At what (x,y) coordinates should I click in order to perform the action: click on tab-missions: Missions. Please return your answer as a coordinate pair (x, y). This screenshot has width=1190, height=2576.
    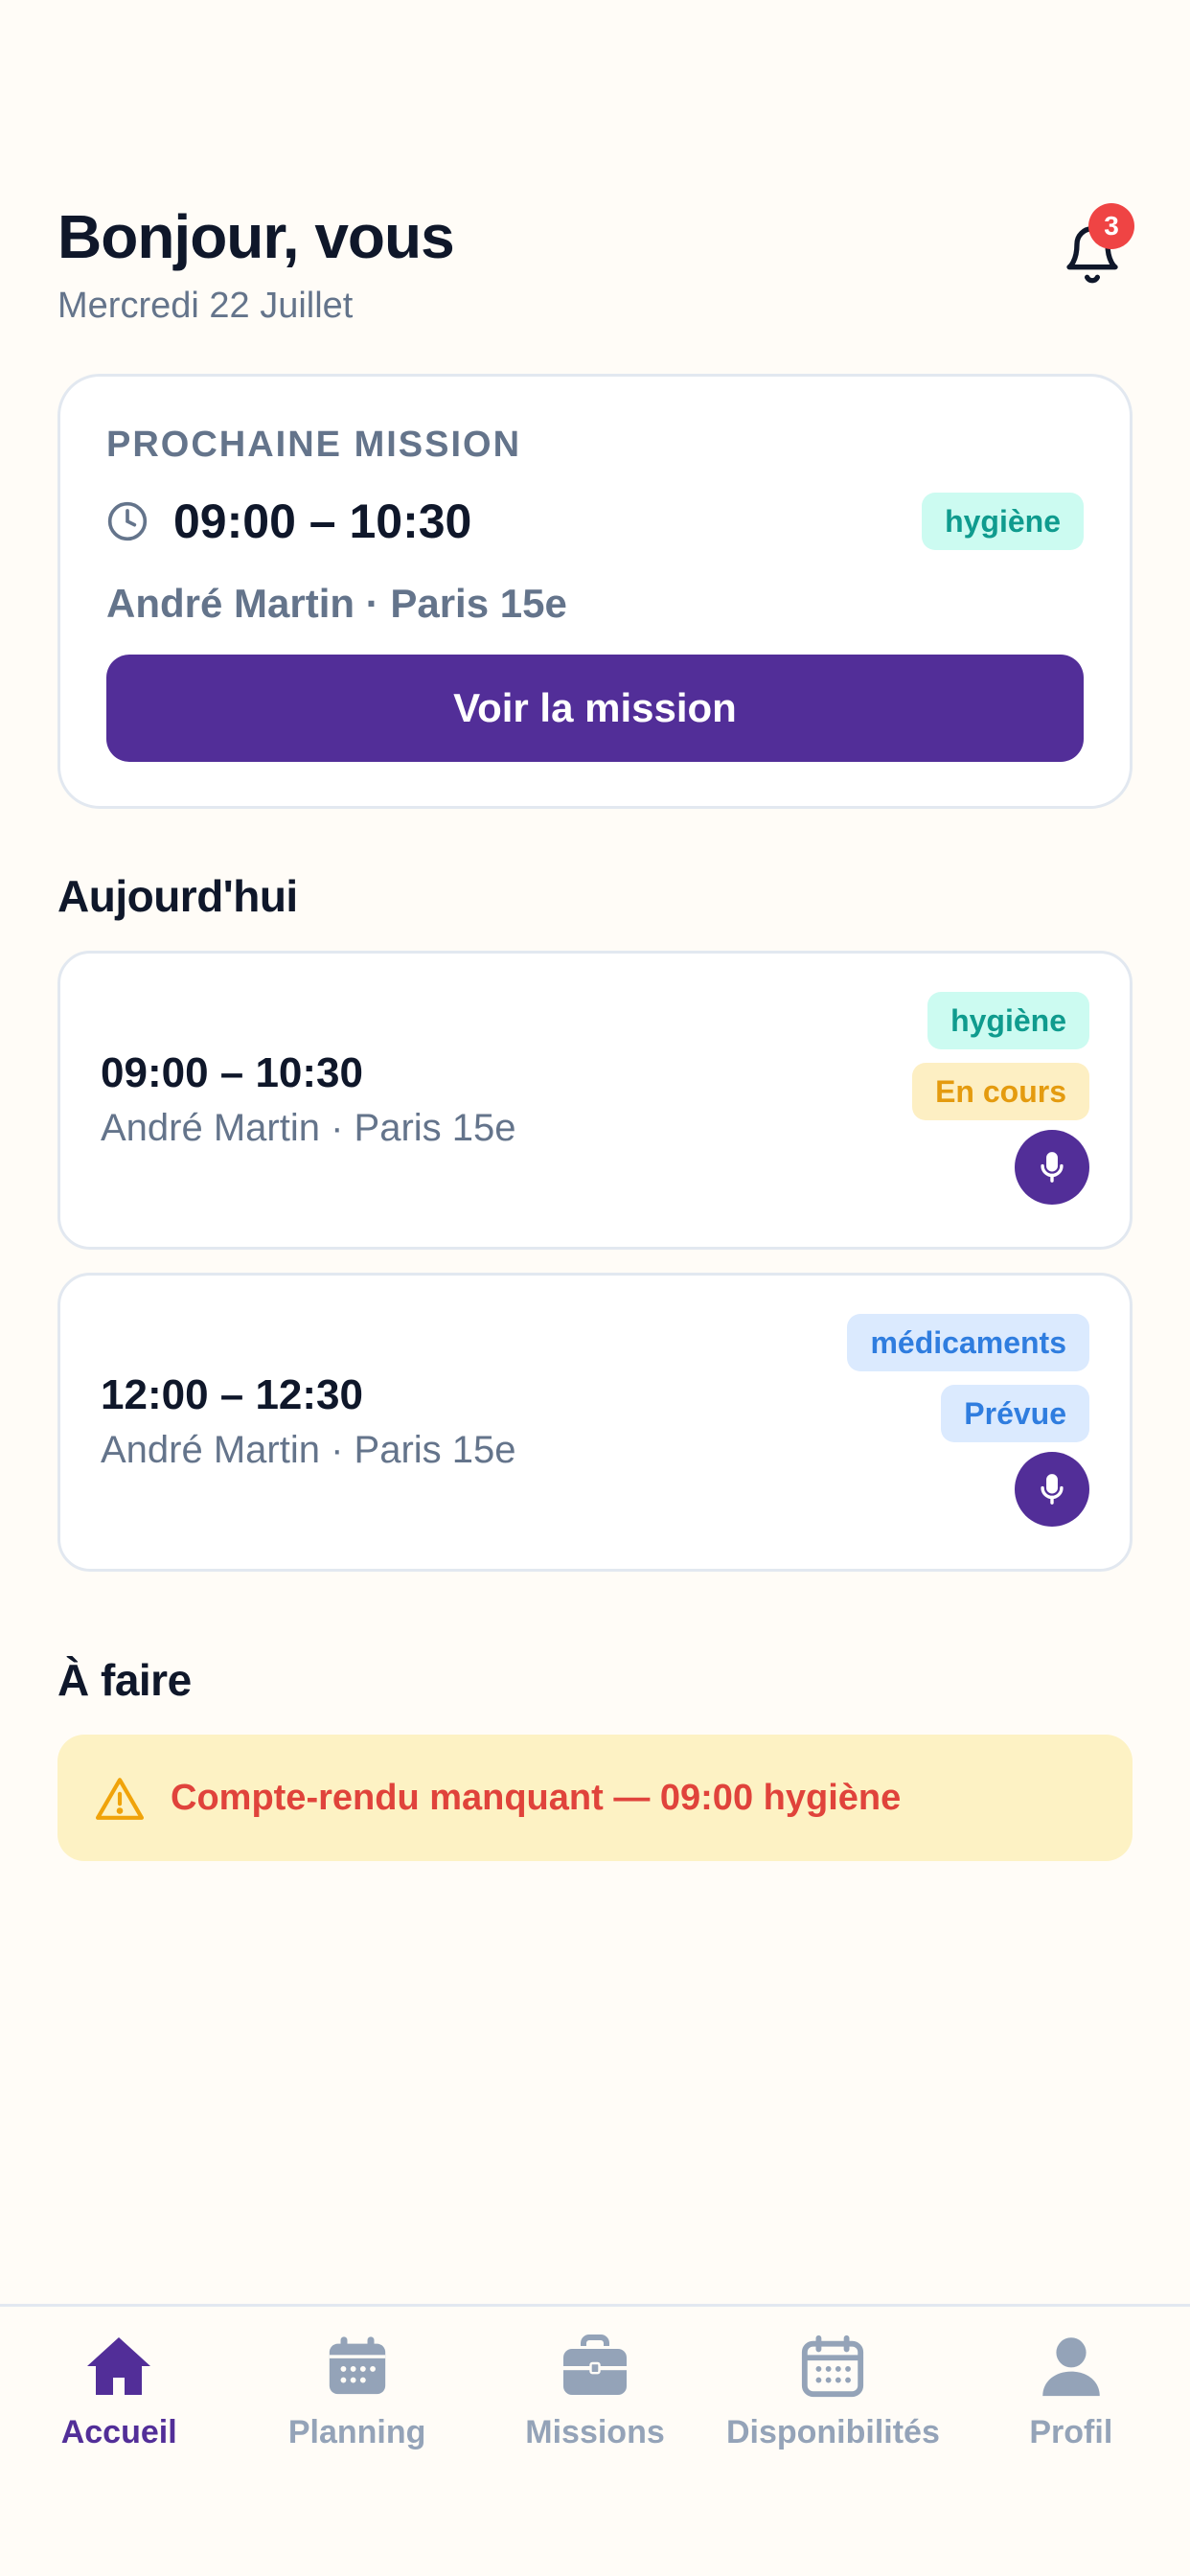
    Looking at the image, I should click on (595, 2441).